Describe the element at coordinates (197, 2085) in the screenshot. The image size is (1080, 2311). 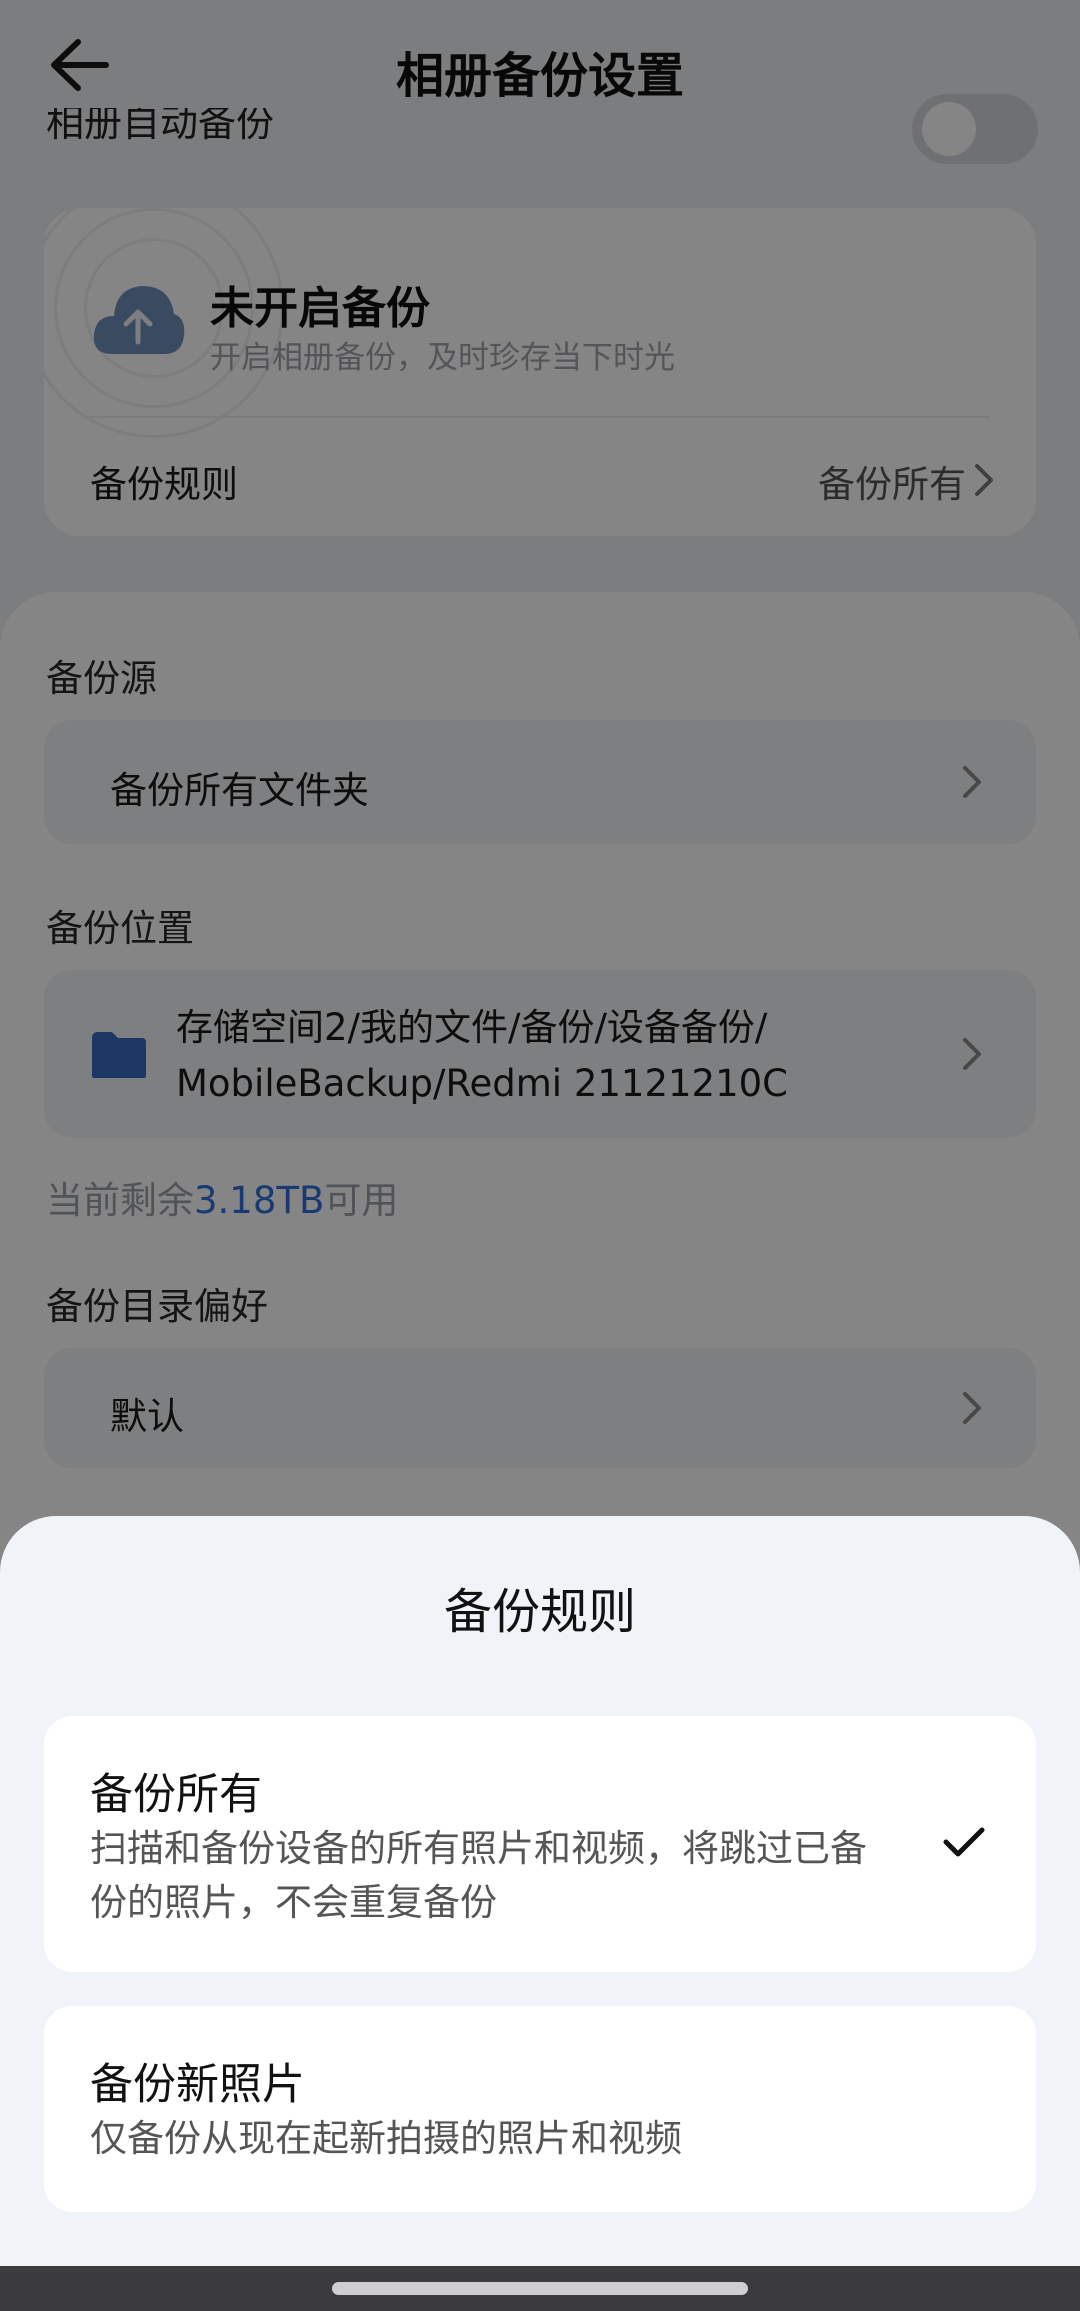
I see `option-title: 备份新照片` at that location.